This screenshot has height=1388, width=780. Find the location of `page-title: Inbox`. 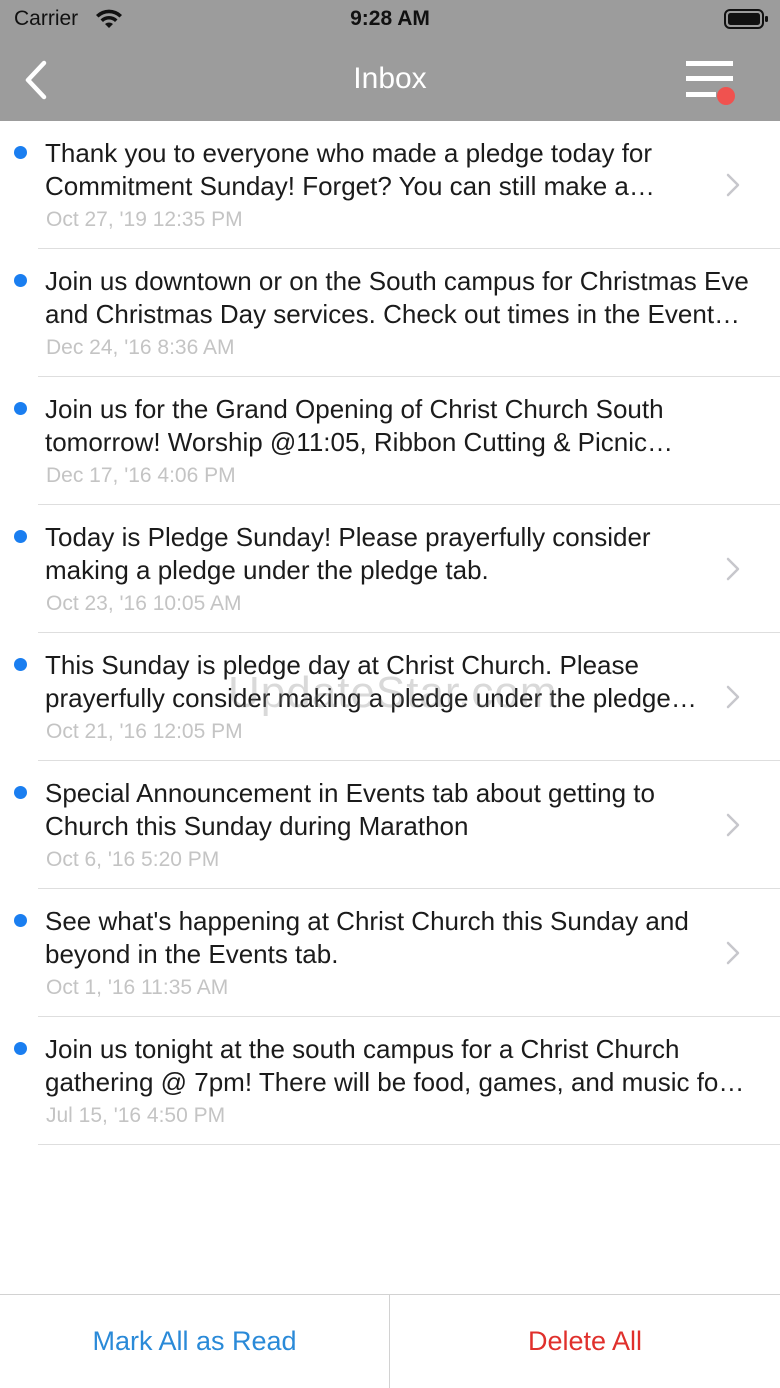

page-title: Inbox is located at coordinates (390, 78).